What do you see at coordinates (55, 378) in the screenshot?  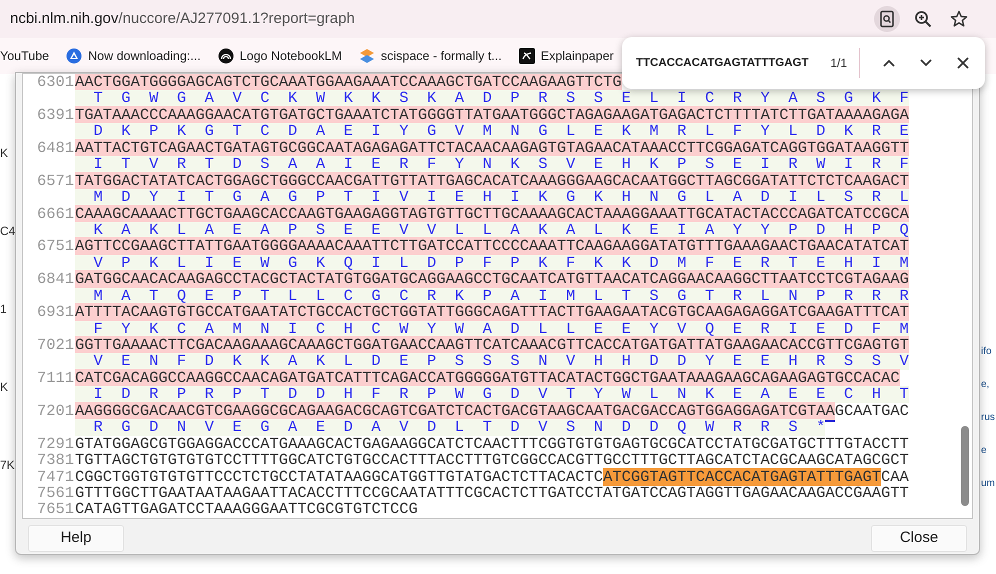 I see `line-number: 7111` at bounding box center [55, 378].